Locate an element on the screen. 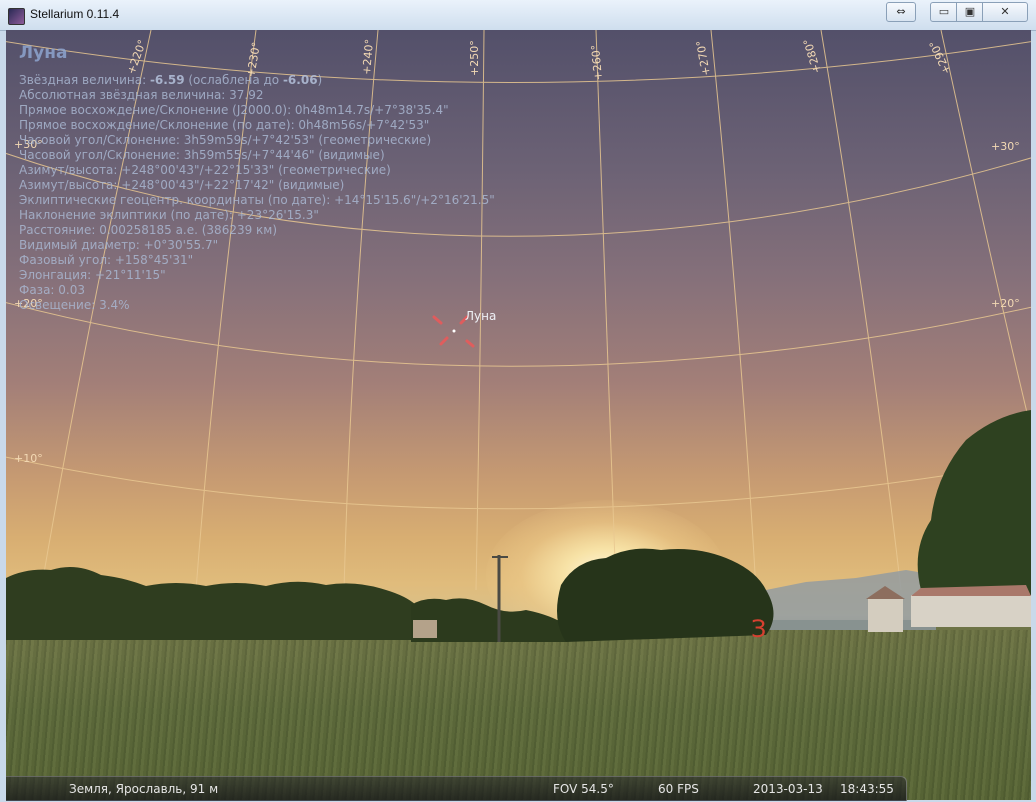 The height and width of the screenshot is (802, 1036). info-line: Фазовый угол: +158°45'31" is located at coordinates (106, 260).